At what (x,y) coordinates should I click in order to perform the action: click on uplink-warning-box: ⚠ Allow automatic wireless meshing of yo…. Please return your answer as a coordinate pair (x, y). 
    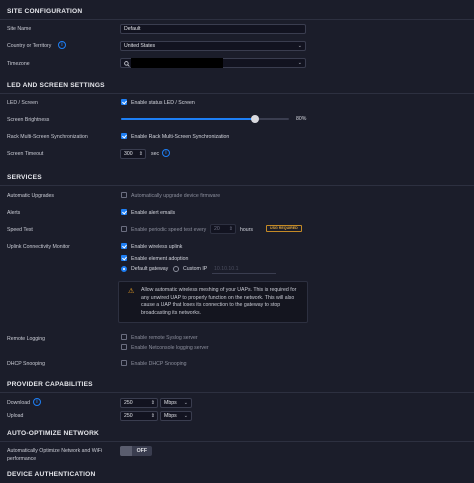
    Looking at the image, I should click on (213, 302).